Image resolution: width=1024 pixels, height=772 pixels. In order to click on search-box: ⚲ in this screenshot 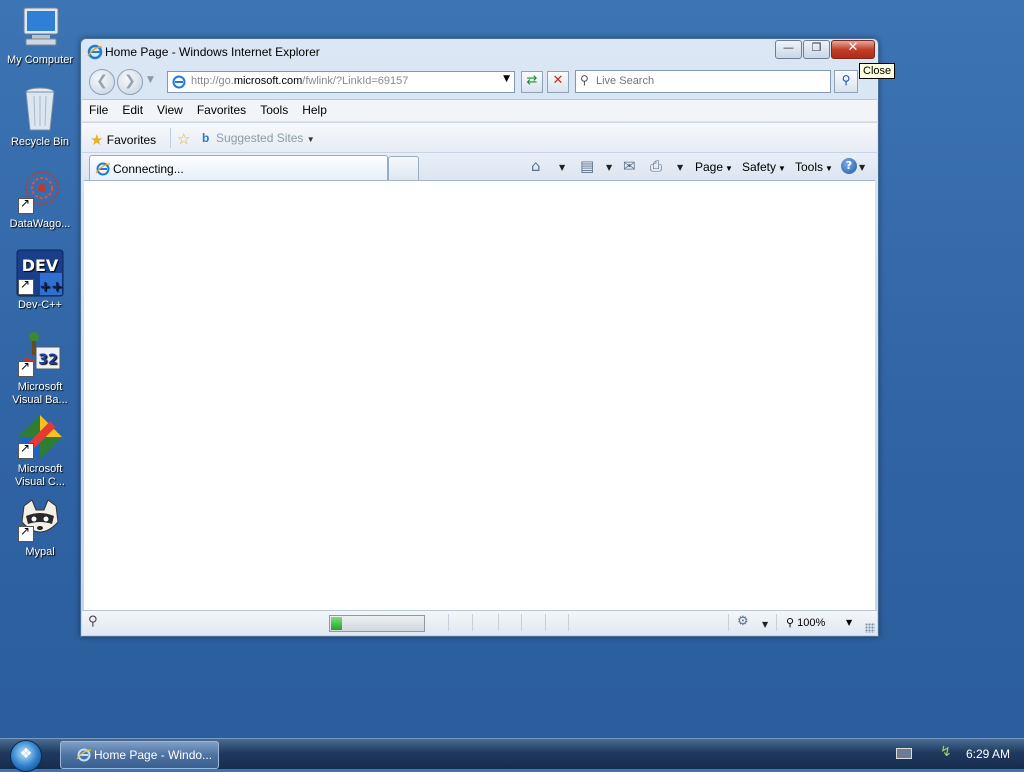, I will do `click(703, 81)`.